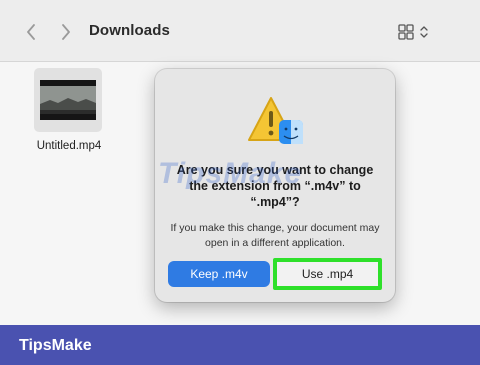 This screenshot has height=365, width=480. I want to click on back-button, so click(31, 32).